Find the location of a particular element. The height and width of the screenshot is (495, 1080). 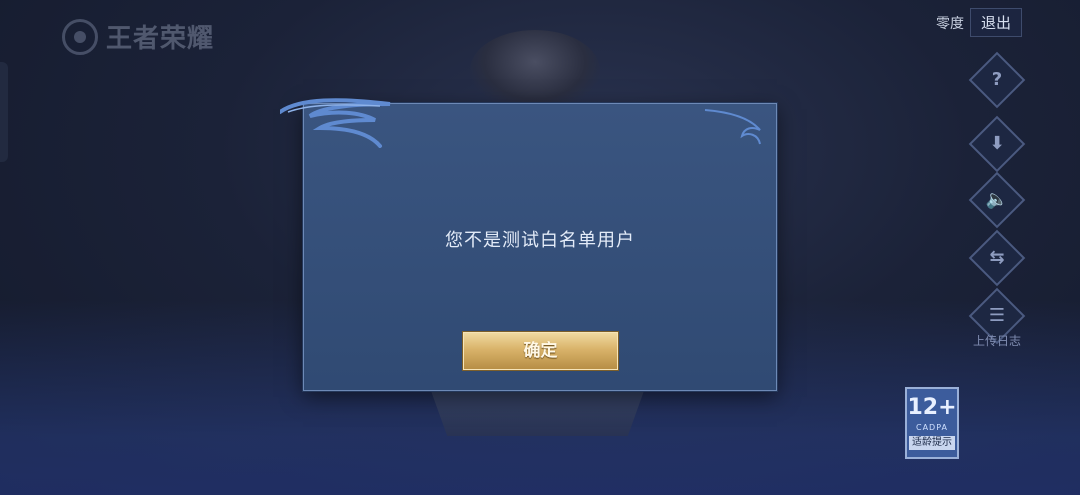

age-rating-tip: 适龄提示 is located at coordinates (932, 443).